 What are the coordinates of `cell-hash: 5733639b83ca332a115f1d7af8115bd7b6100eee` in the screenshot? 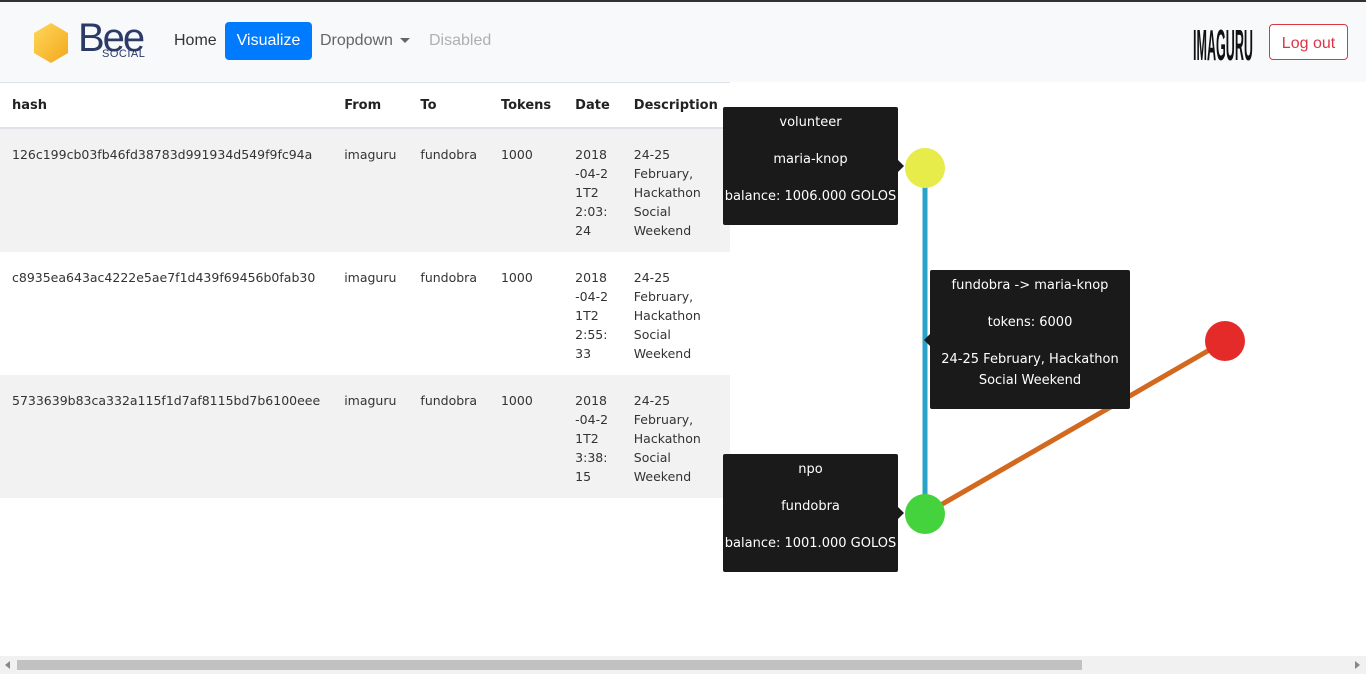 It's located at (166, 436).